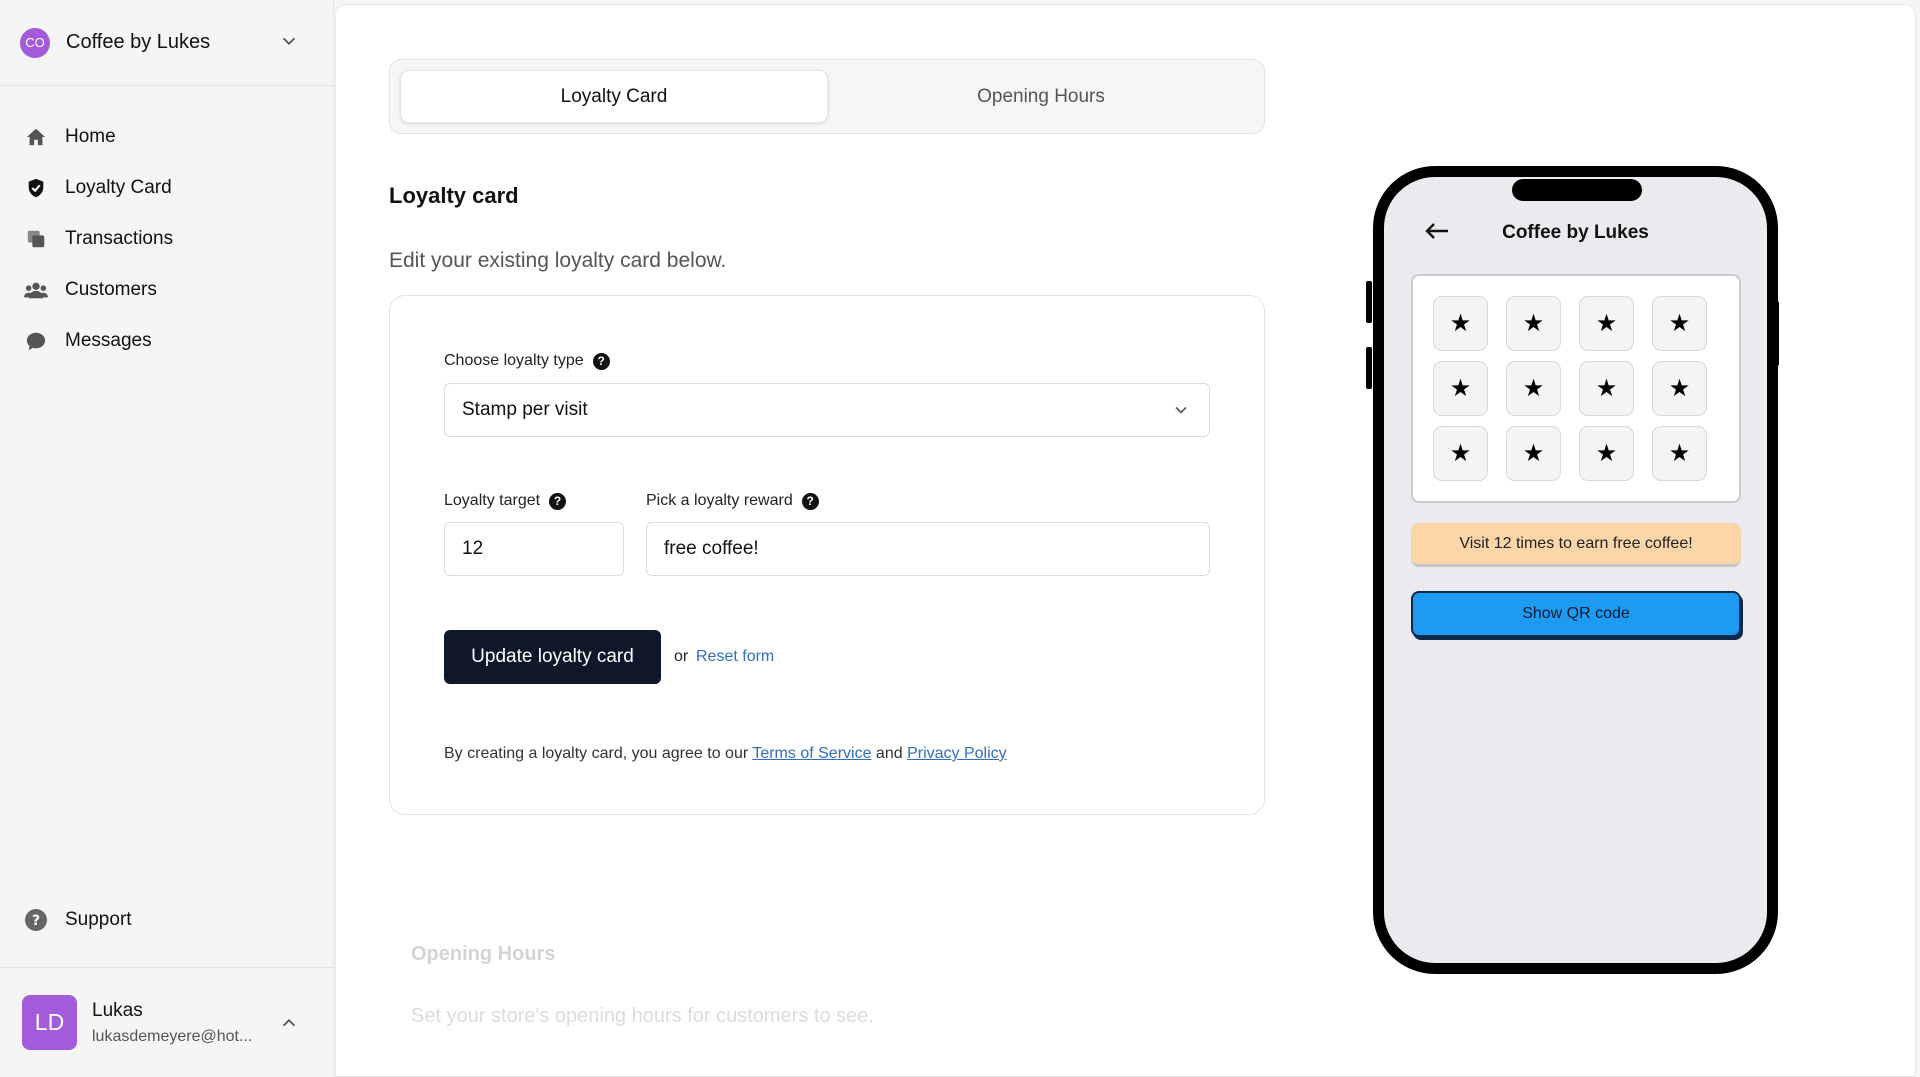 This screenshot has width=1920, height=1077. I want to click on sidebar-nav: Home Loyalty Card Transactions Customers, so click(167, 238).